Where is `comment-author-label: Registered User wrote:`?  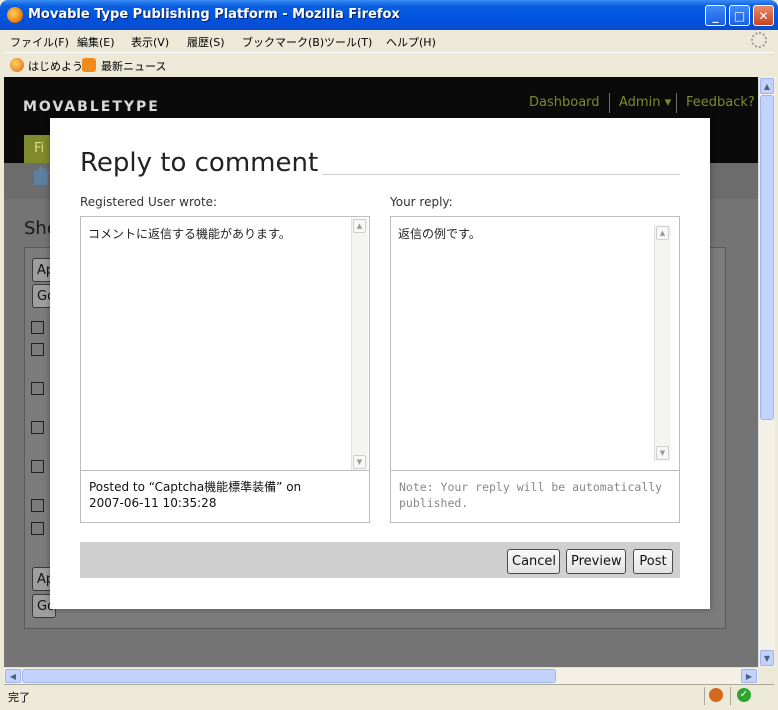
comment-author-label: Registered User wrote: is located at coordinates (149, 202).